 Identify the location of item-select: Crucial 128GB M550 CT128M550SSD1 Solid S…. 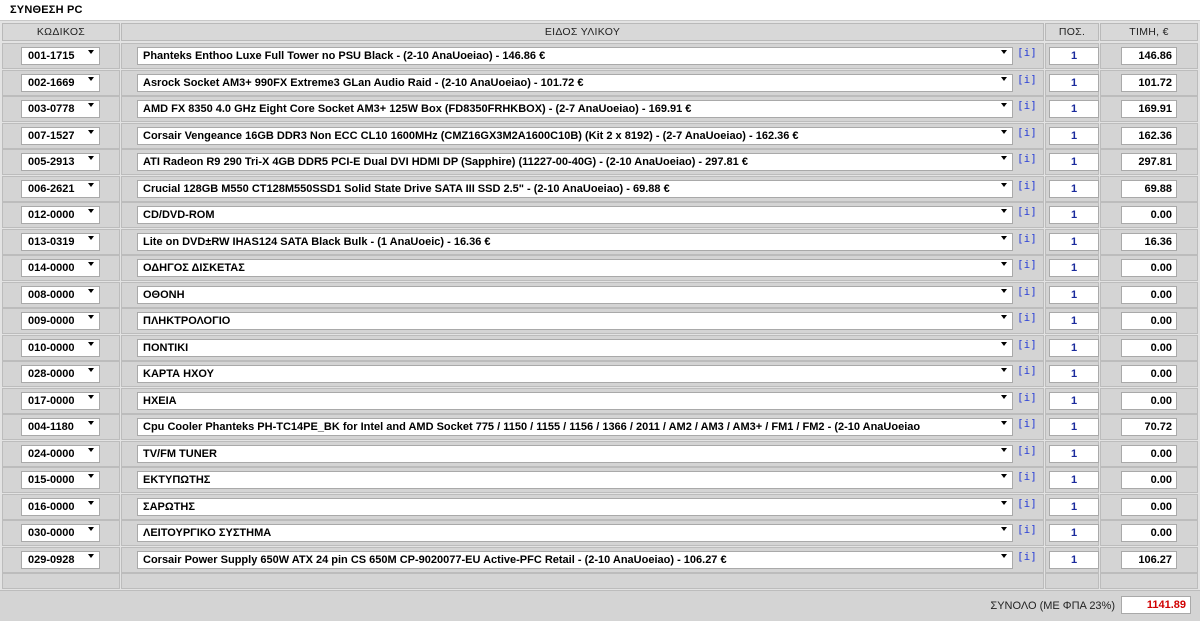
(575, 188).